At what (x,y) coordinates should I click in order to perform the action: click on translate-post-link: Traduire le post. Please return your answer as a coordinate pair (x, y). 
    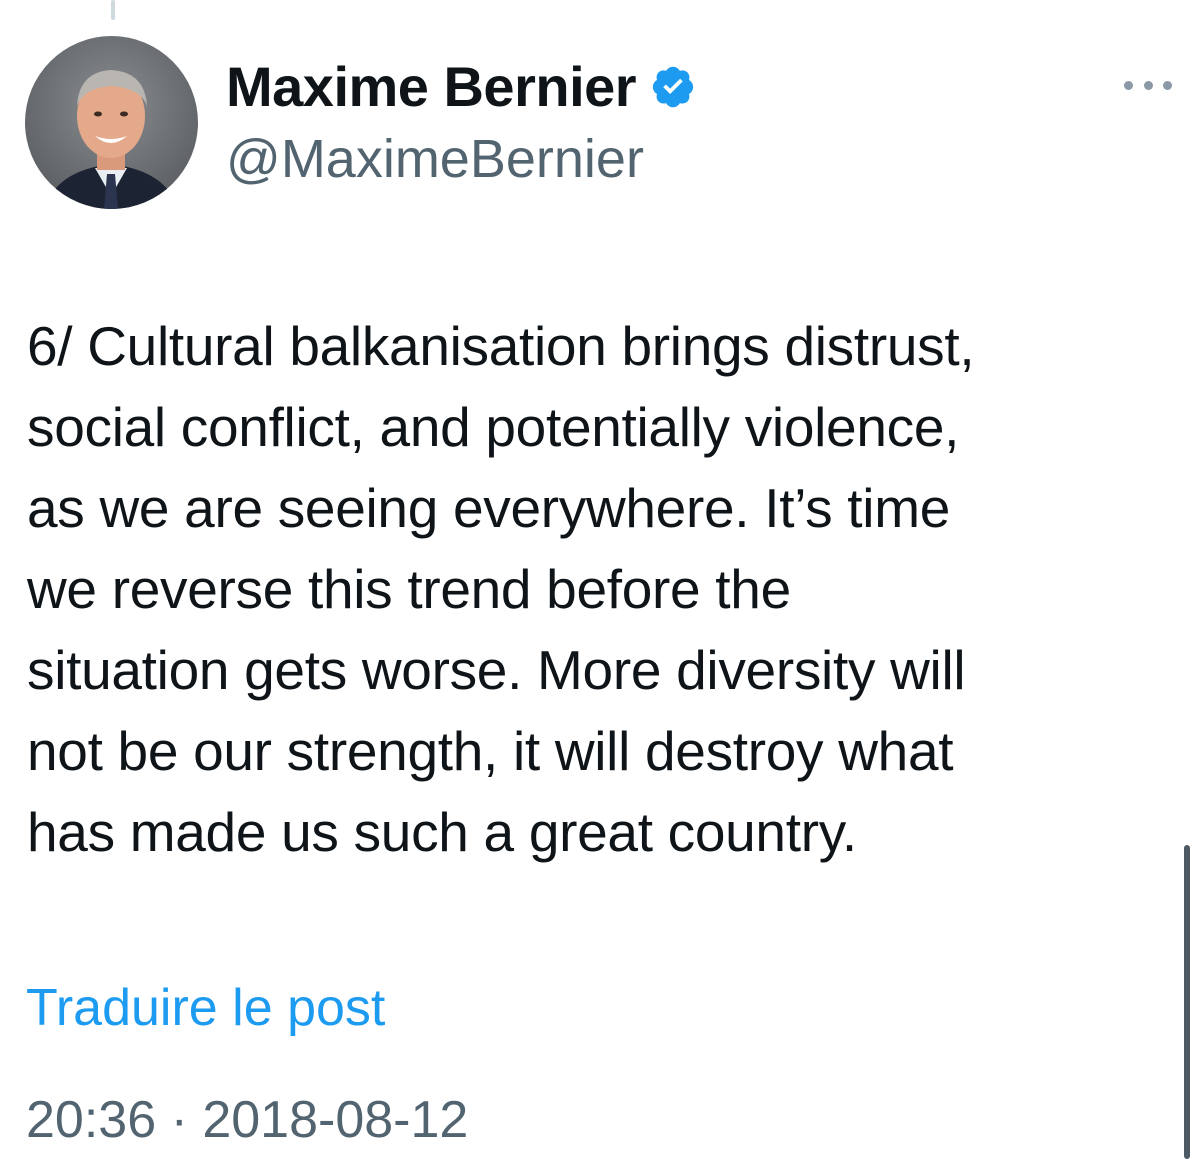
    Looking at the image, I should click on (205, 1008).